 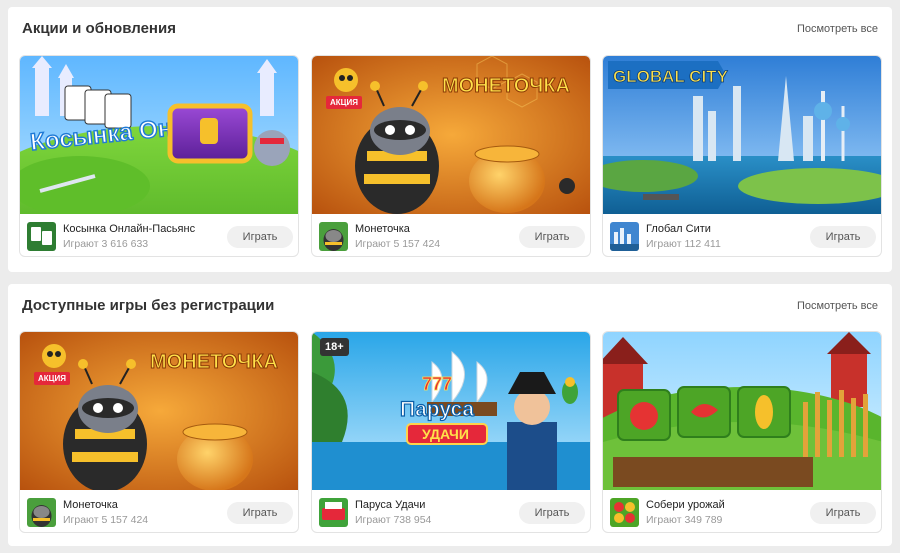 I want to click on game-banner, so click(x=742, y=411).